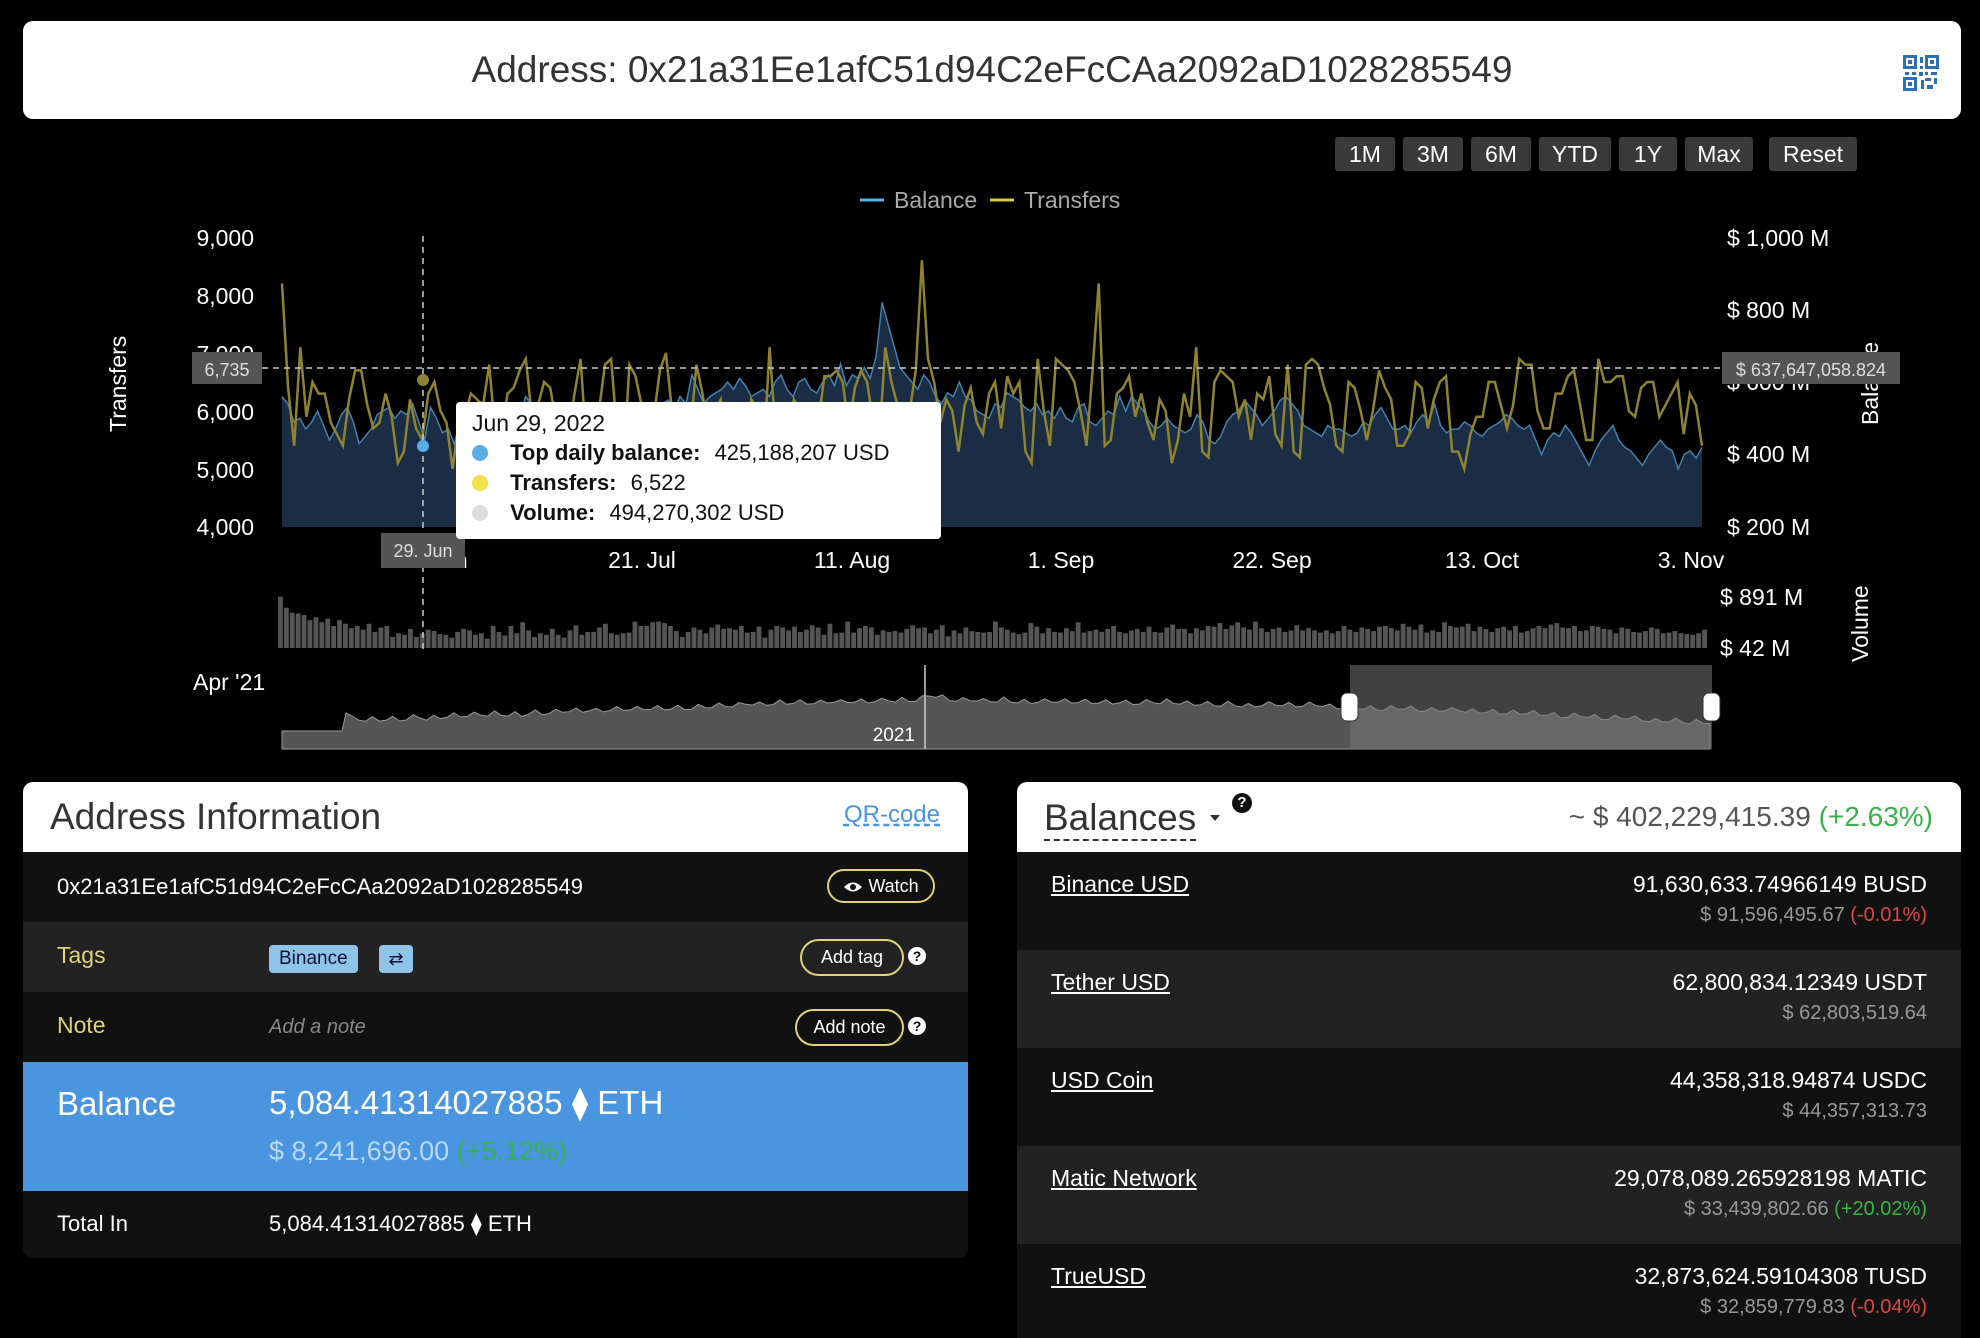 This screenshot has width=1980, height=1338. I want to click on range-3m-button: 3M, so click(1433, 154).